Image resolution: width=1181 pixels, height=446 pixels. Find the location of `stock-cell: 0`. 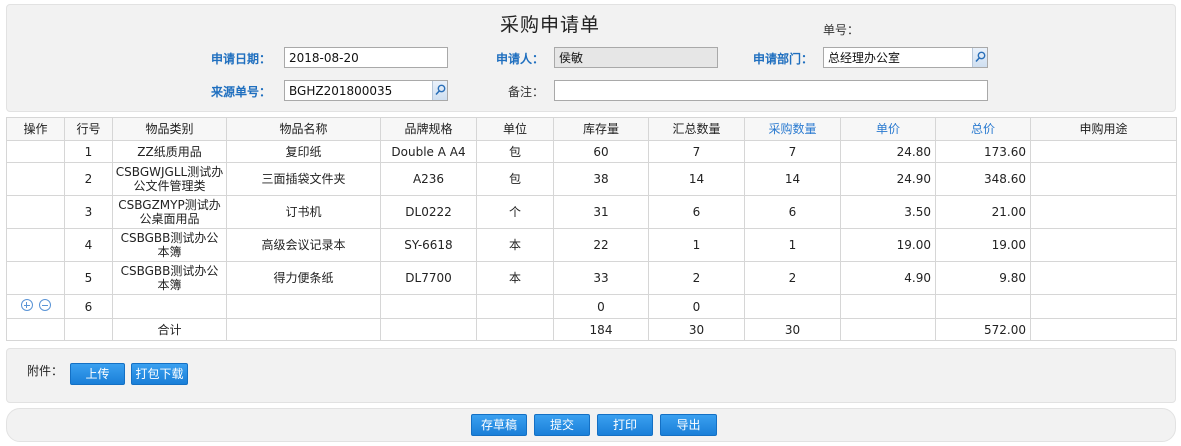

stock-cell: 0 is located at coordinates (601, 306).